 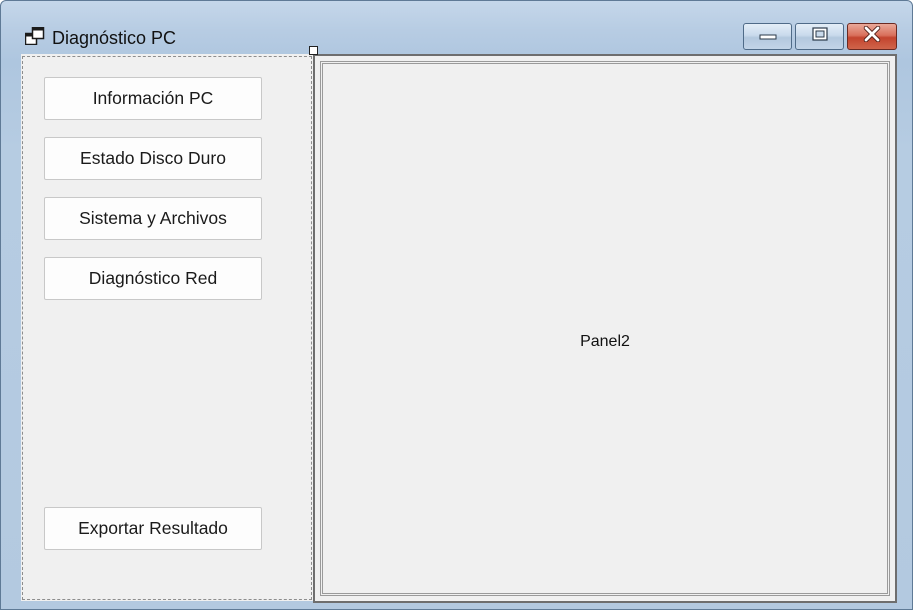 I want to click on informacion-pc-button: Información PC, so click(x=153, y=98).